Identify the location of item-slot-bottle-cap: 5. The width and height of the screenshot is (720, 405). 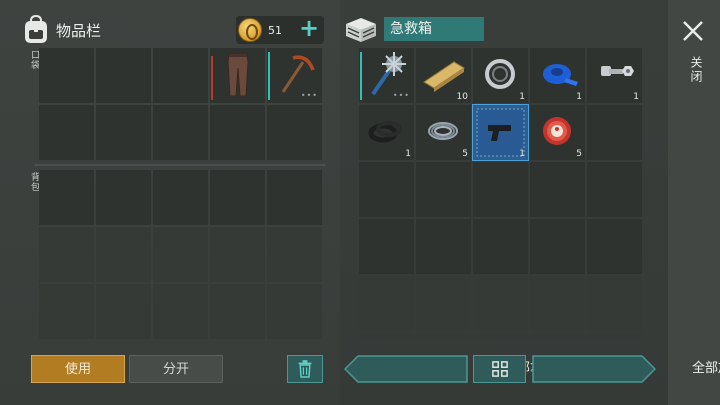
(557, 132).